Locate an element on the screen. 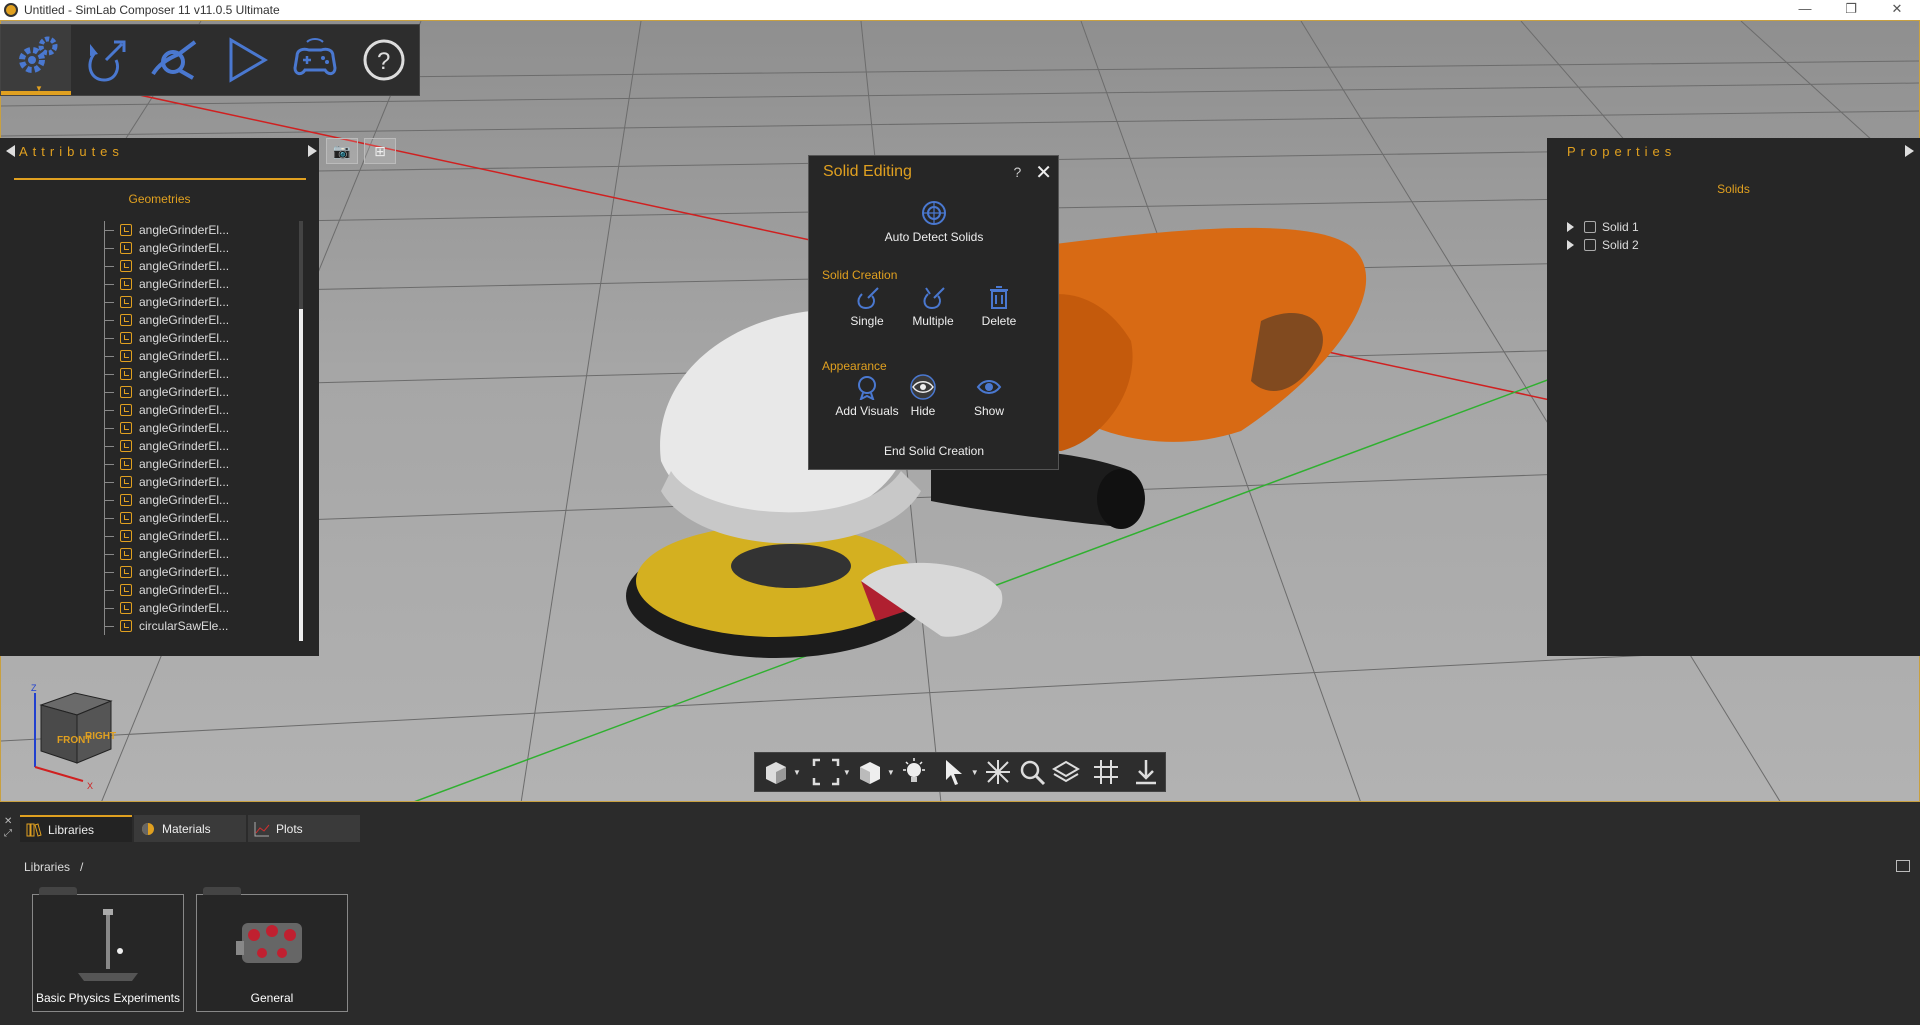  panel-menu-icon is located at coordinates (1903, 866).